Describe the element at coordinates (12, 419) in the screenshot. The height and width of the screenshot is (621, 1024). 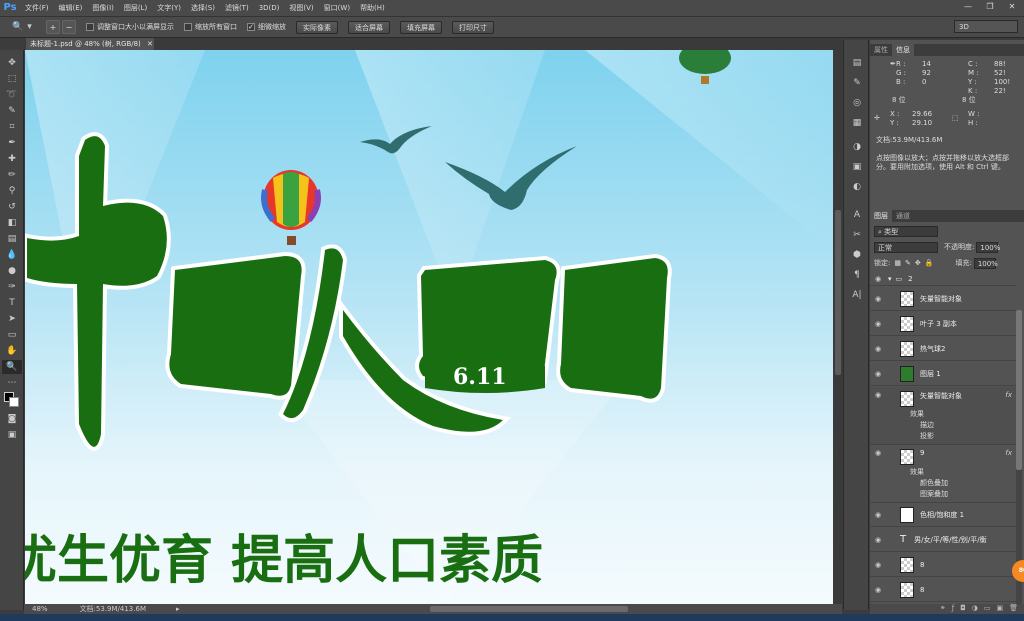
I see `quick-mask-icon: ◙` at that location.